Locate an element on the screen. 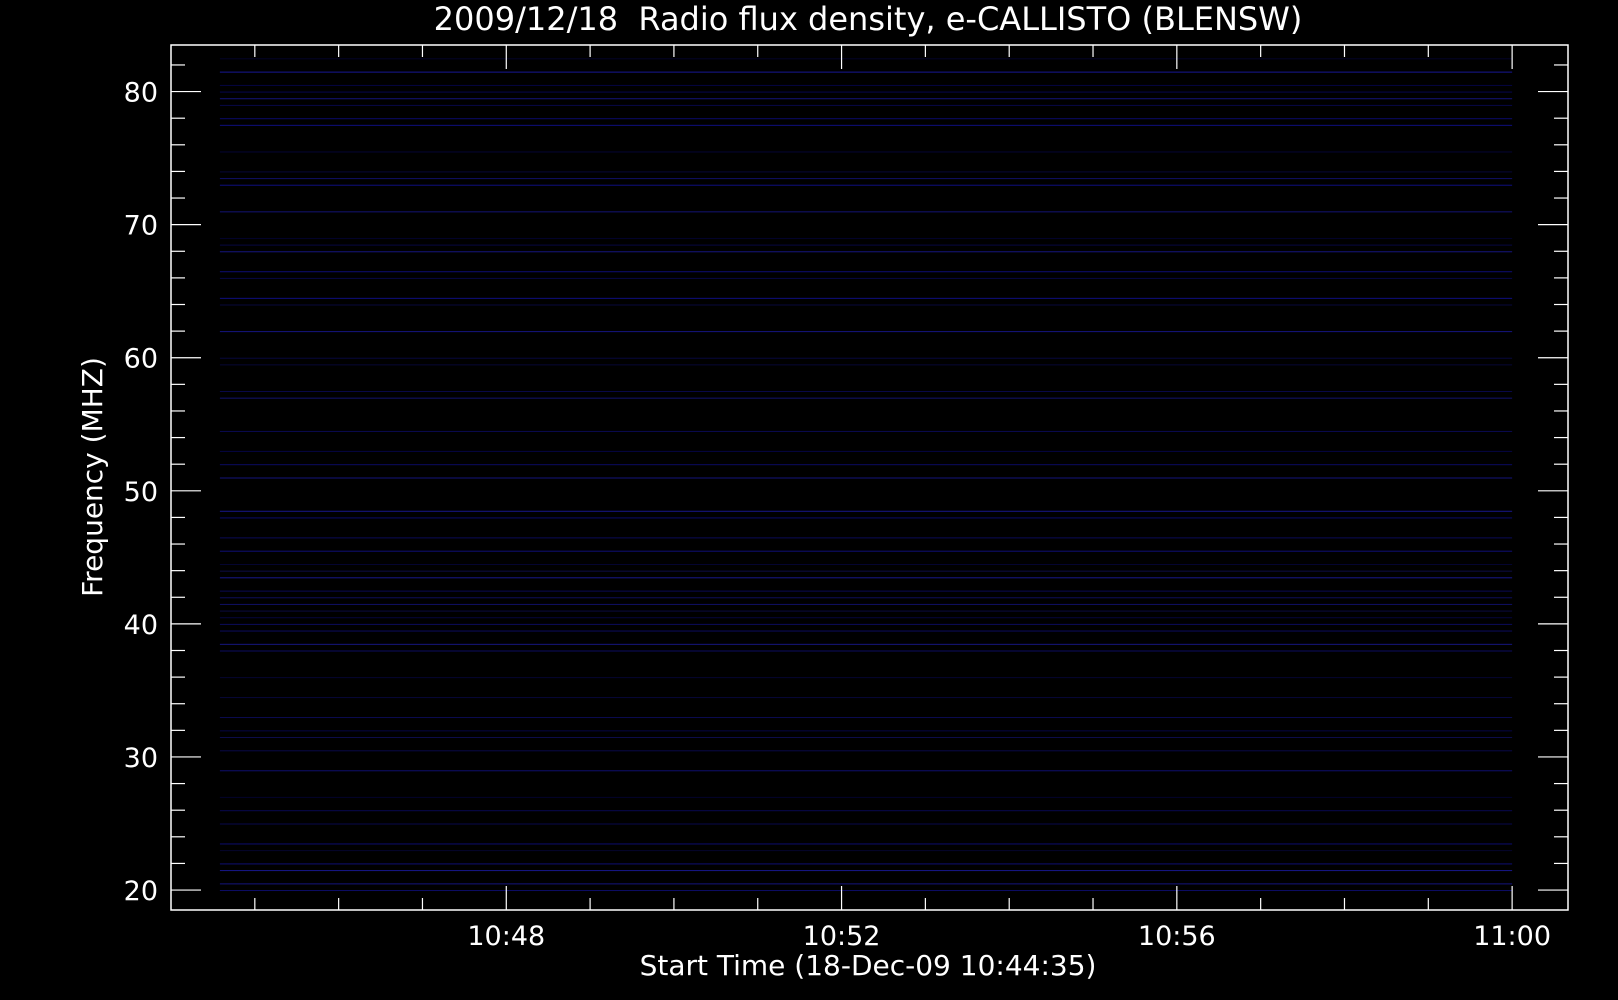 The image size is (1618, 1000). y-tick-label: 30 is located at coordinates (141, 758).